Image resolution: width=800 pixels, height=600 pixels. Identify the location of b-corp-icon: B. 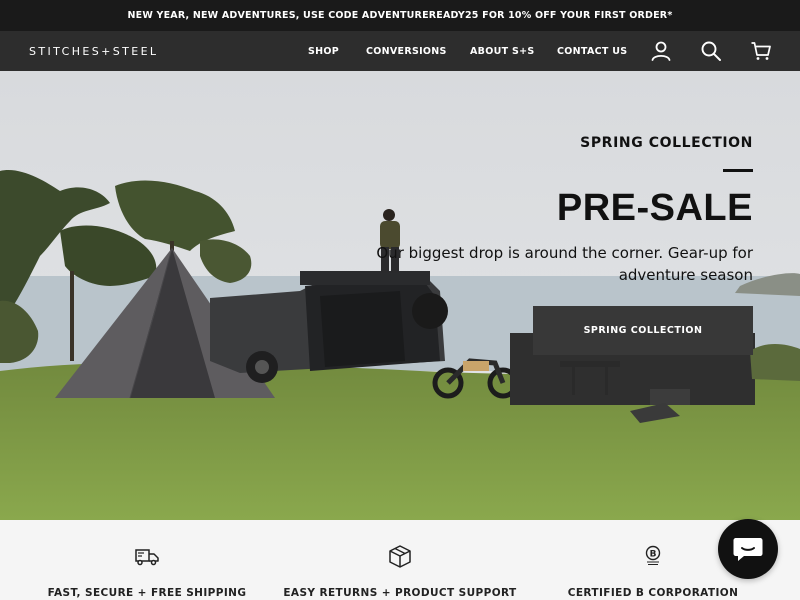
(653, 555).